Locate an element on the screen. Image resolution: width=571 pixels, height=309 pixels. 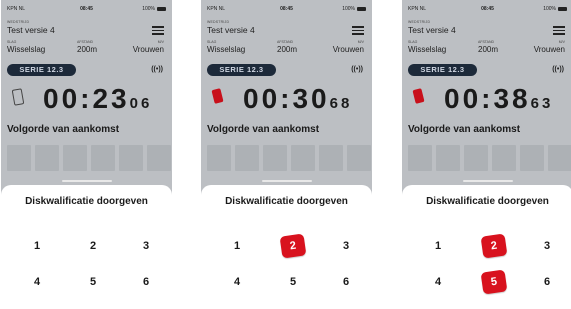
empty-card-icon is located at coordinates (18, 97).